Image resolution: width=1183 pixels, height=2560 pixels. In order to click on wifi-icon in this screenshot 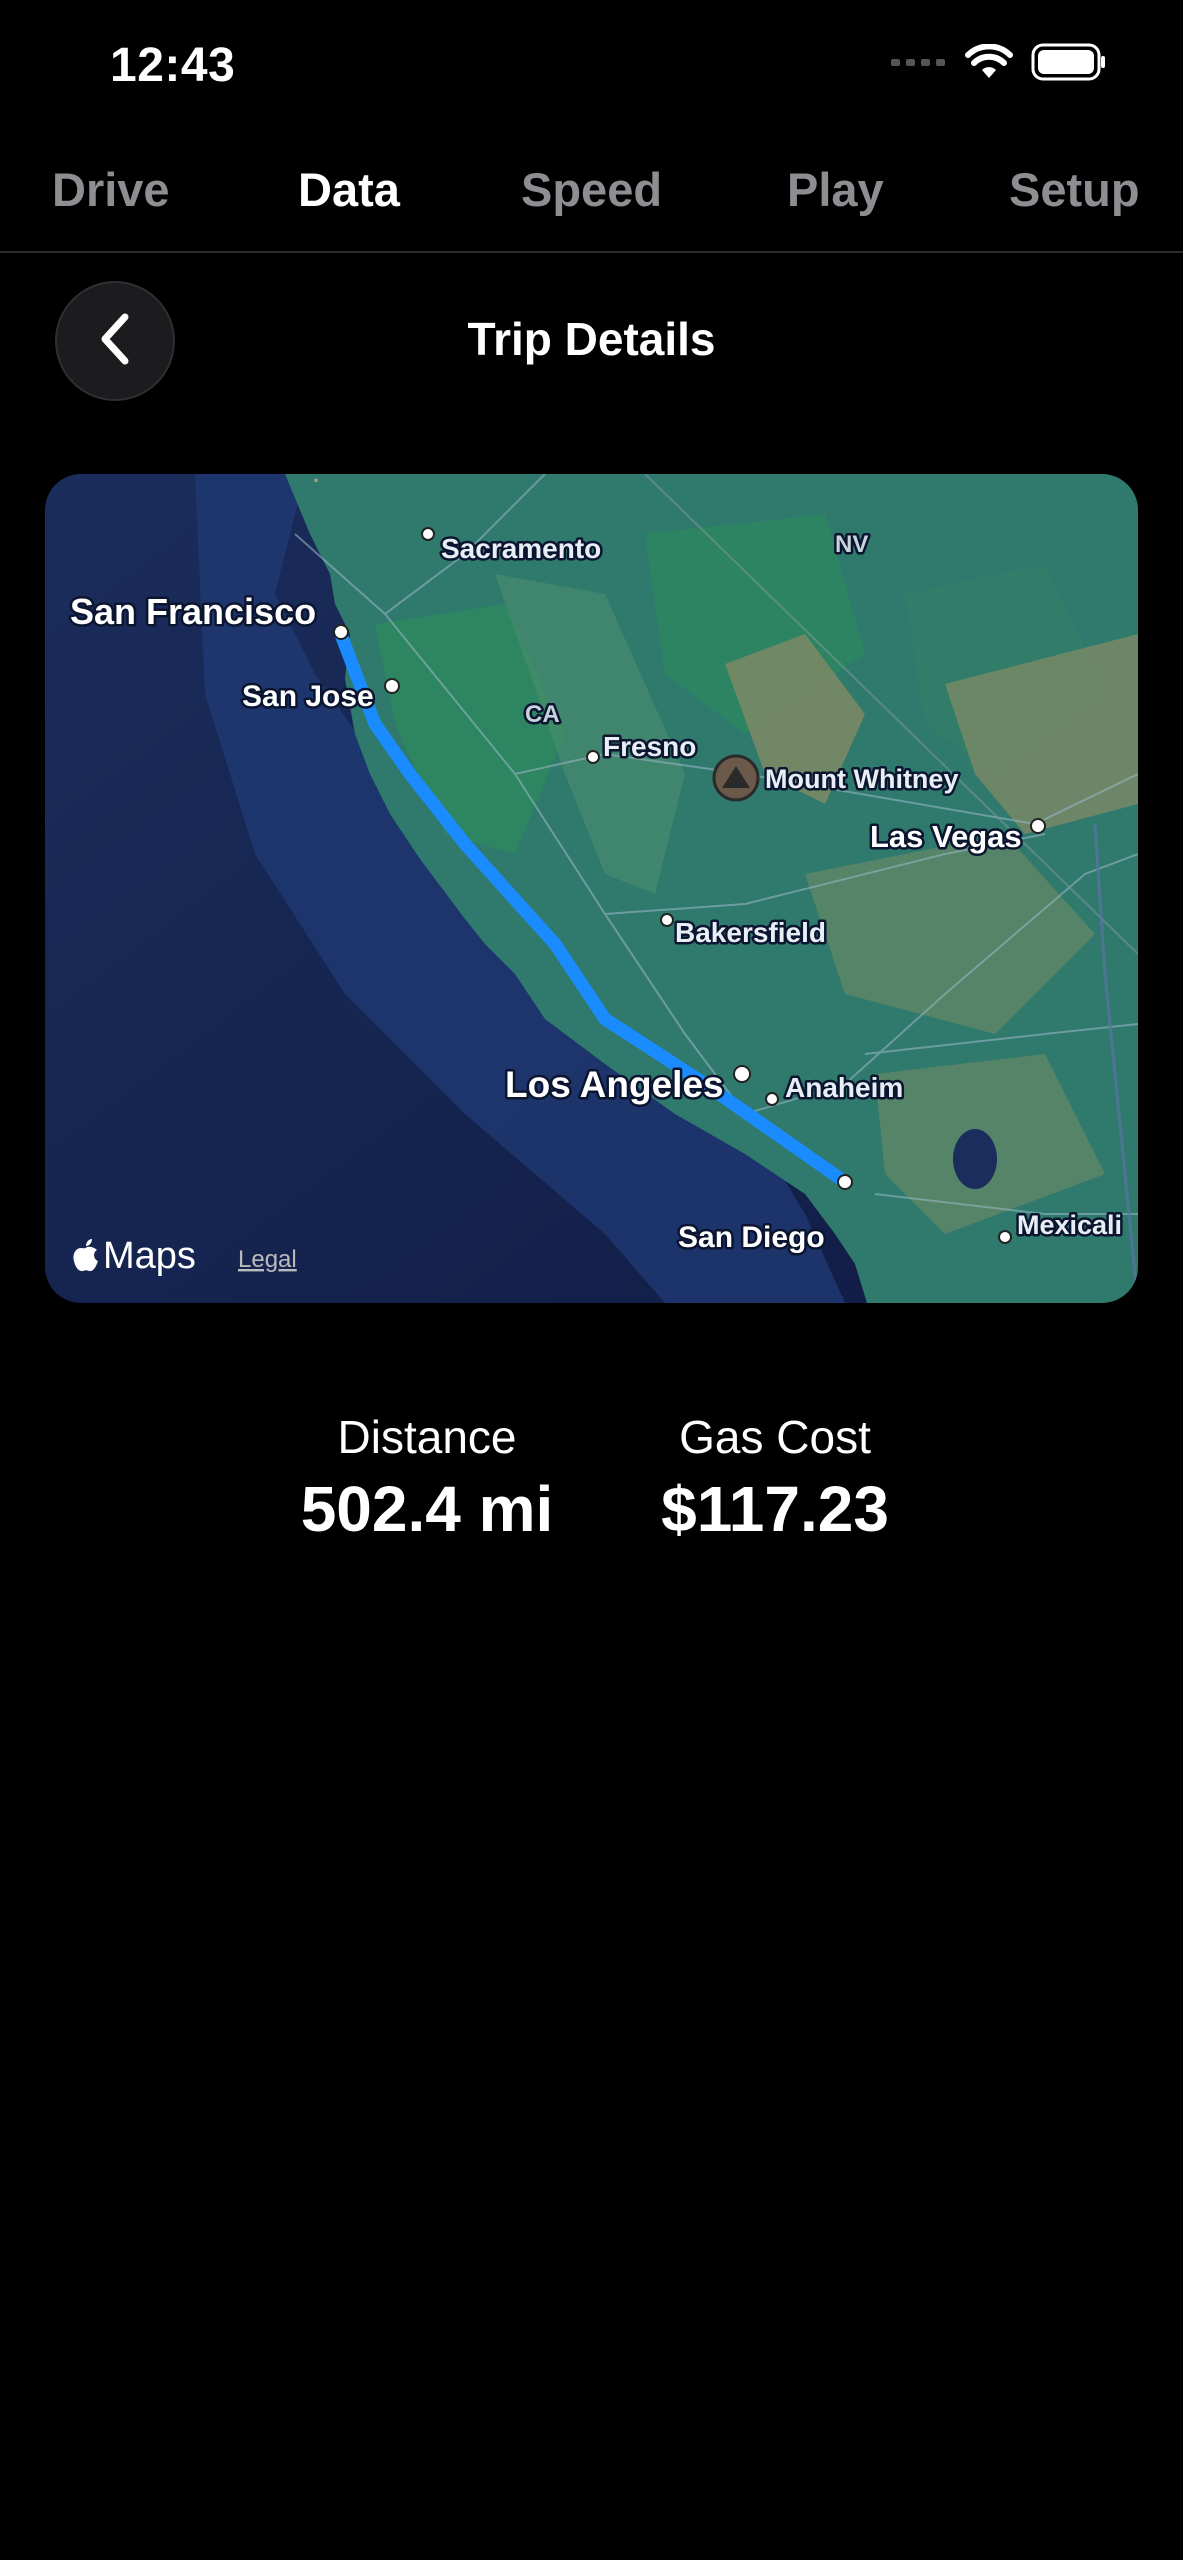, I will do `click(989, 63)`.